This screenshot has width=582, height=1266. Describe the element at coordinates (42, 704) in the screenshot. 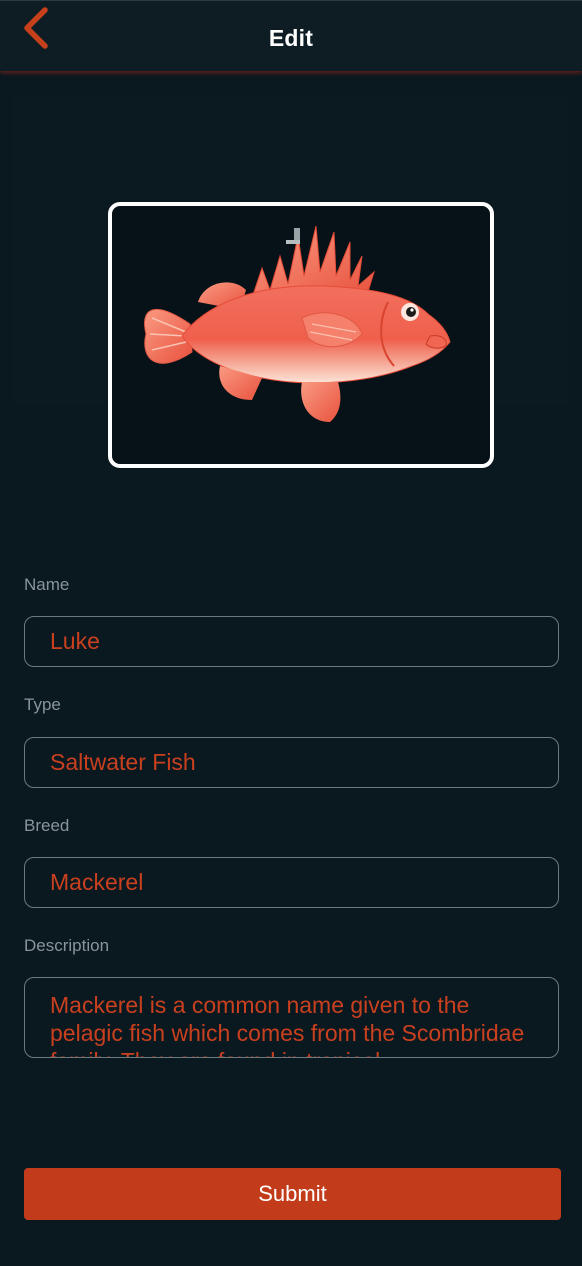

I see `type-label: Type` at that location.